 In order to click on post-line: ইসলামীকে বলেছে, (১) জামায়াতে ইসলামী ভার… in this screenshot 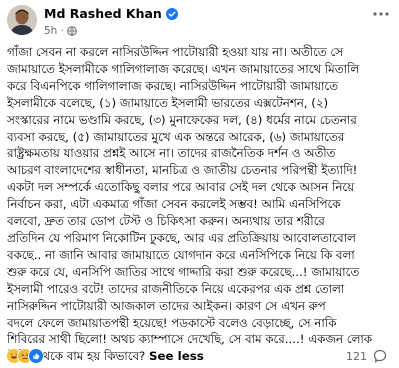, I will do `click(168, 102)`.